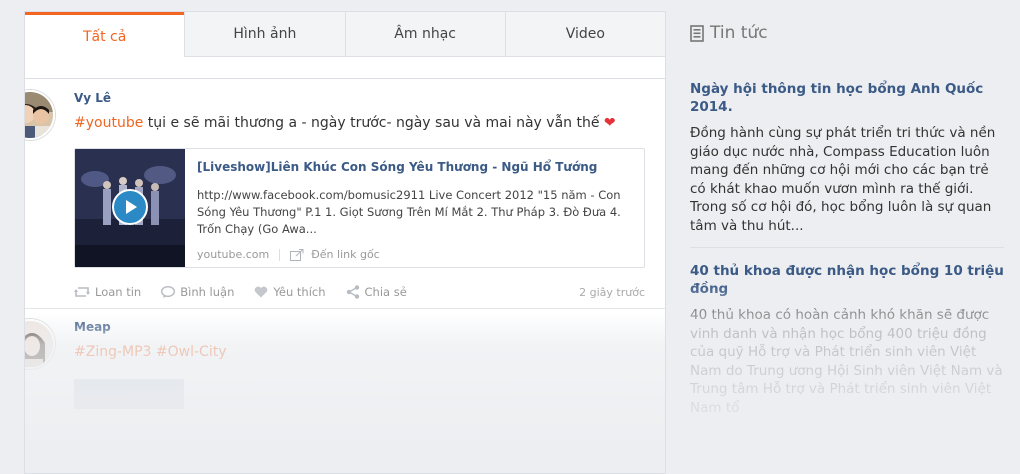 The image size is (1020, 474). I want to click on filter-tabs: Tất cả Hình ảnh Âm nhạc Video, so click(345, 35).